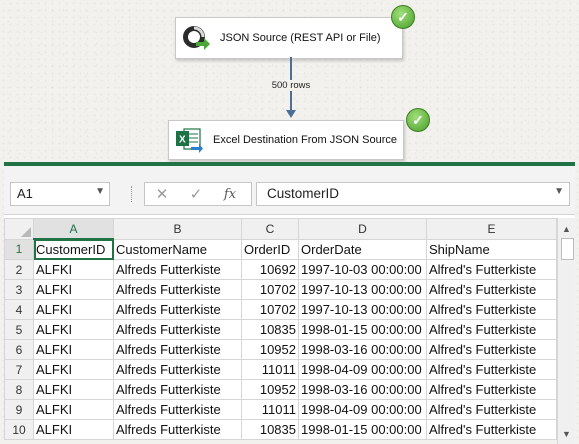 The width and height of the screenshot is (579, 444). What do you see at coordinates (19, 409) in the screenshot?
I see `row-header: 9` at bounding box center [19, 409].